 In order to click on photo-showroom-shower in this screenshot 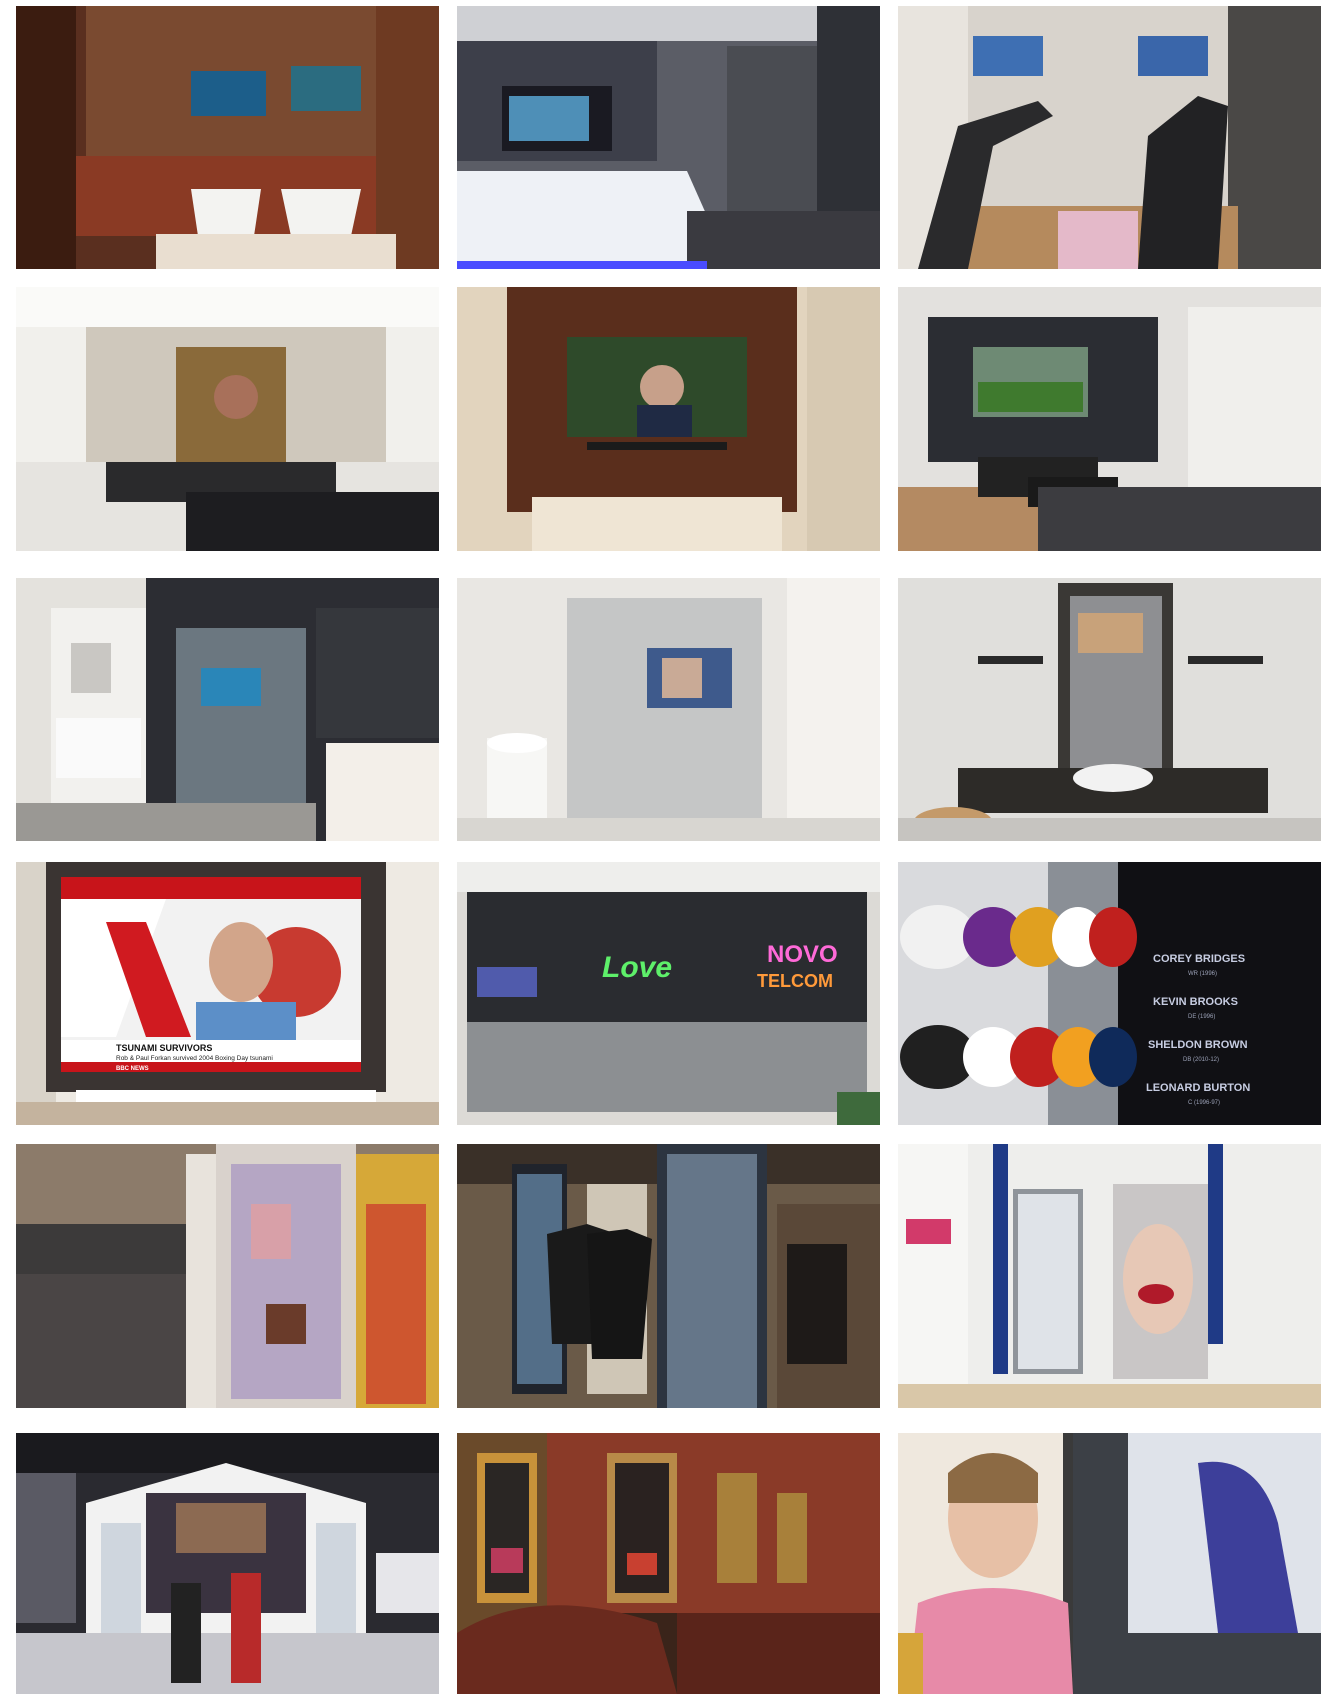, I will do `click(227, 709)`.